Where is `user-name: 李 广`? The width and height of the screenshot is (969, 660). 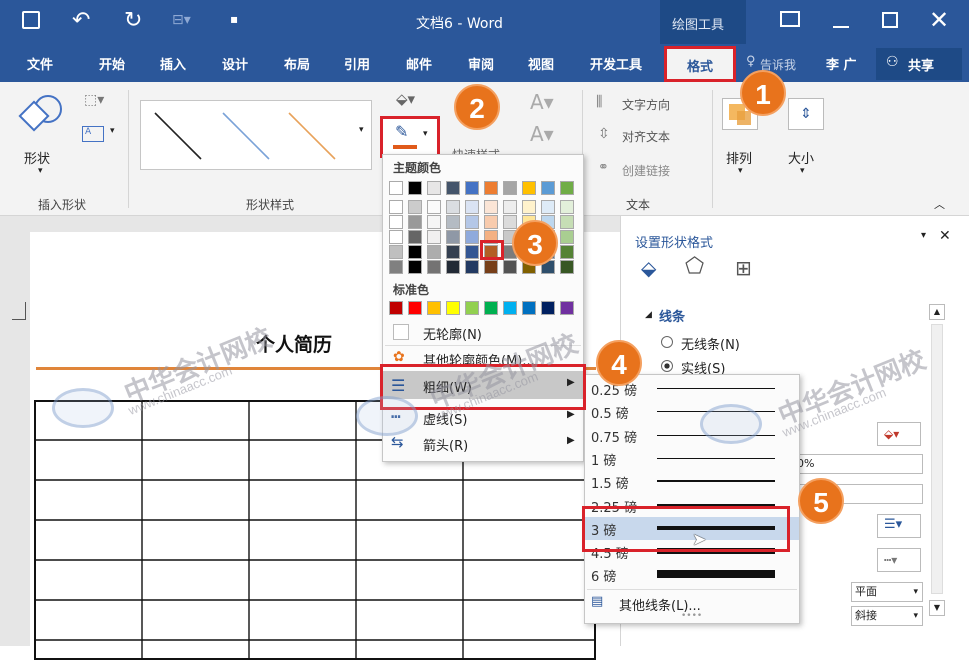 user-name: 李 广 is located at coordinates (841, 63).